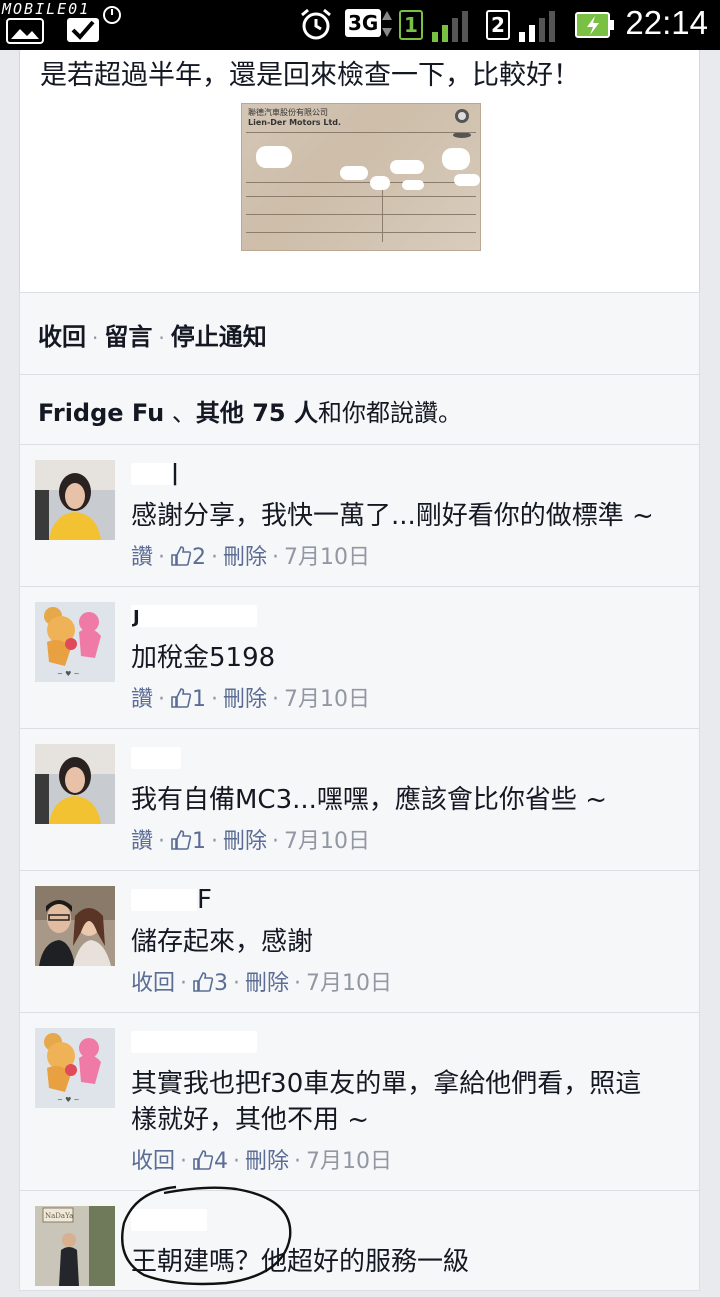  What do you see at coordinates (359, 410) in the screenshot?
I see `likes-summary: Fridge Fu 、其他 75 人和你都說讚。` at bounding box center [359, 410].